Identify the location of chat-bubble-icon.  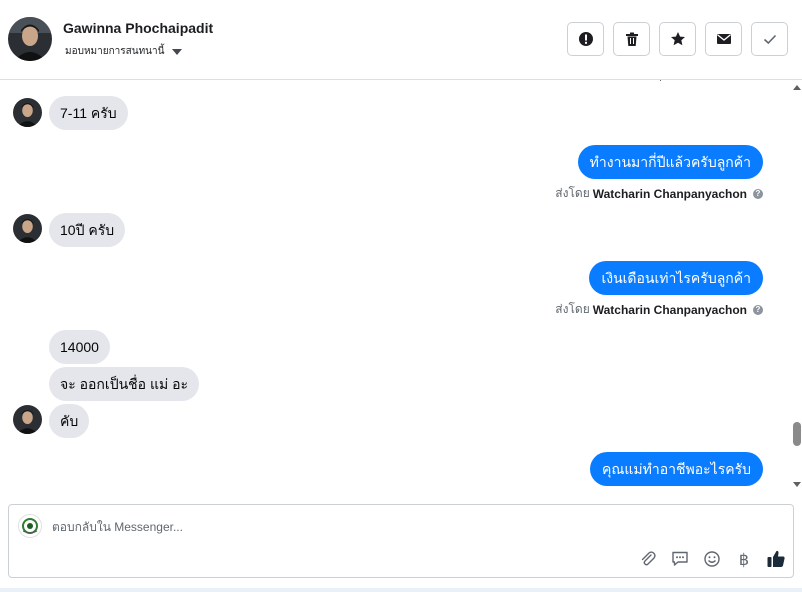
(680, 558).